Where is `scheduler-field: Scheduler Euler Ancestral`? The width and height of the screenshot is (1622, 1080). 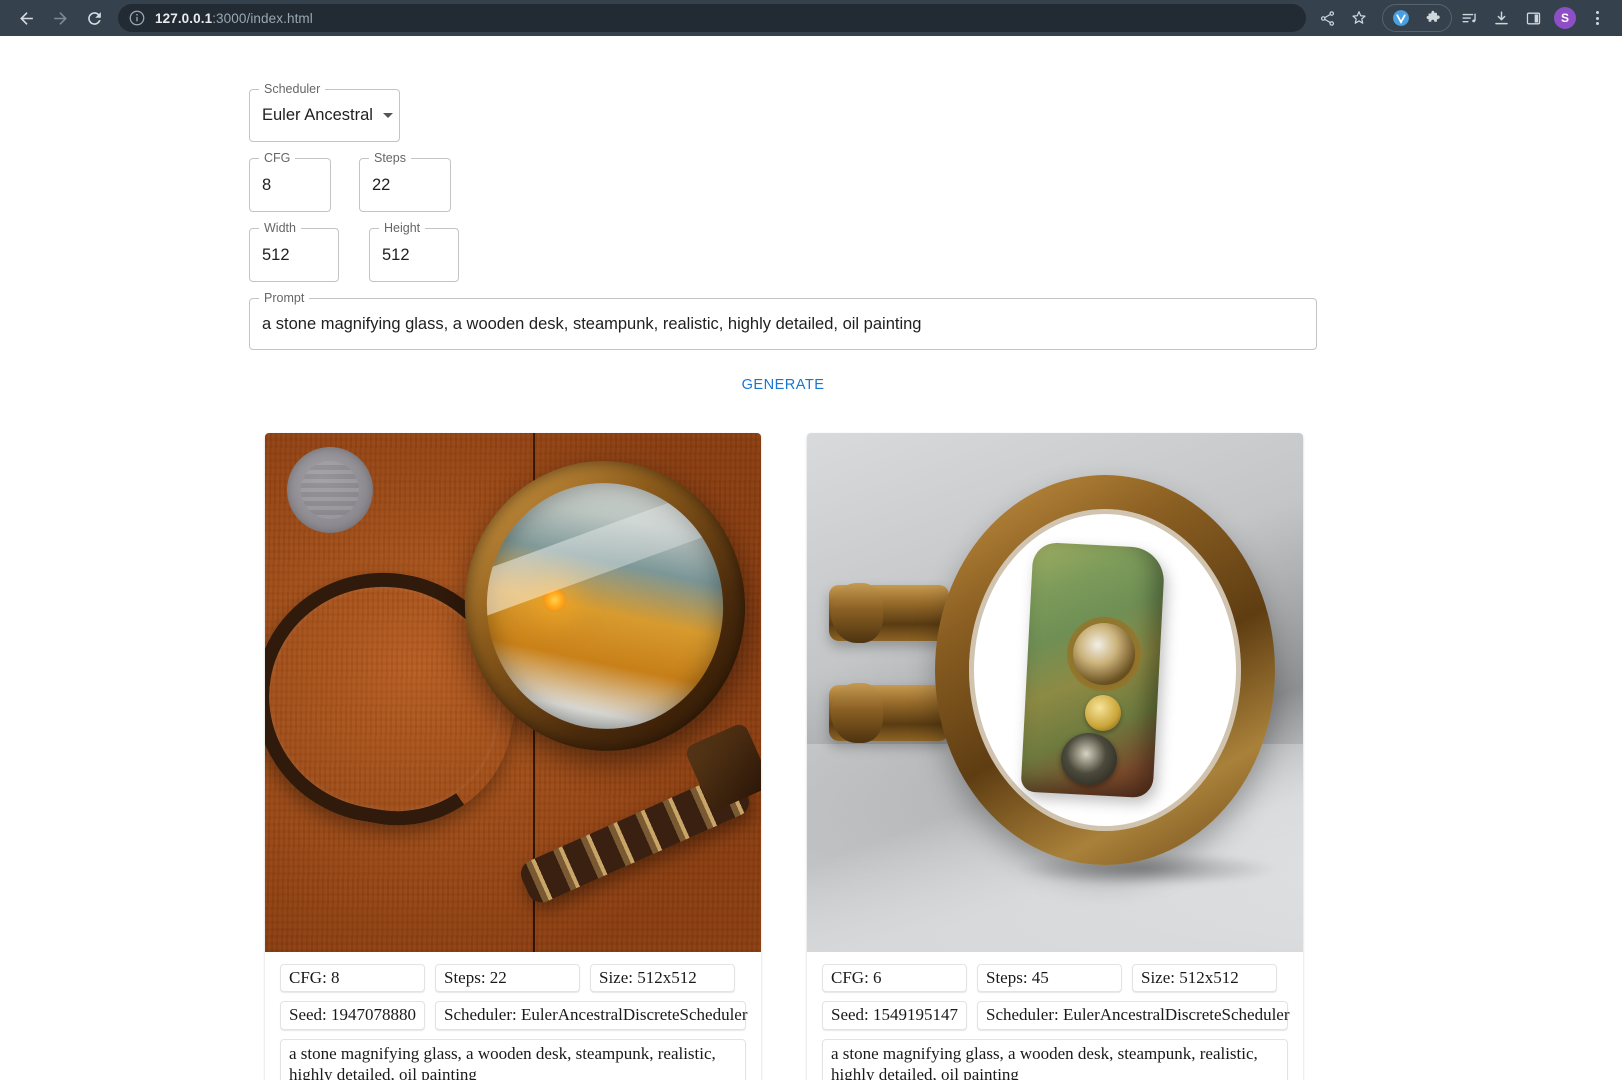
scheduler-field: Scheduler Euler Ancestral is located at coordinates (324, 112).